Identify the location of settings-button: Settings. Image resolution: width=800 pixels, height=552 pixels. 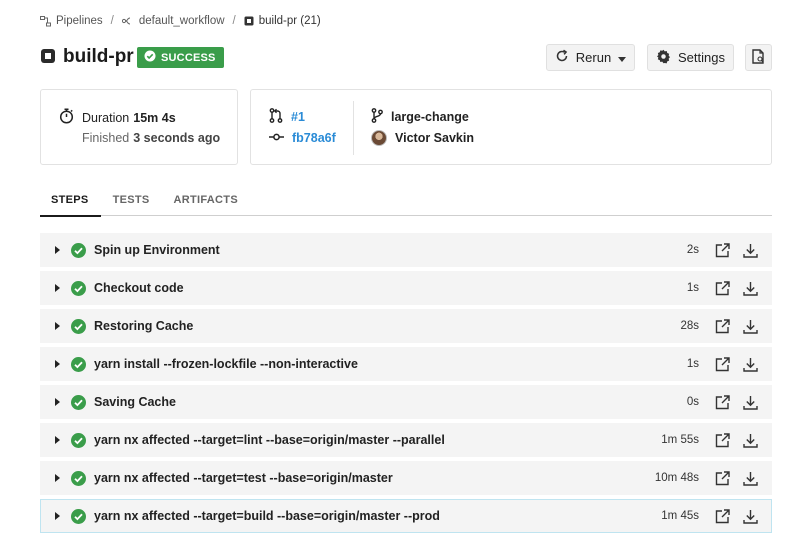
(690, 57).